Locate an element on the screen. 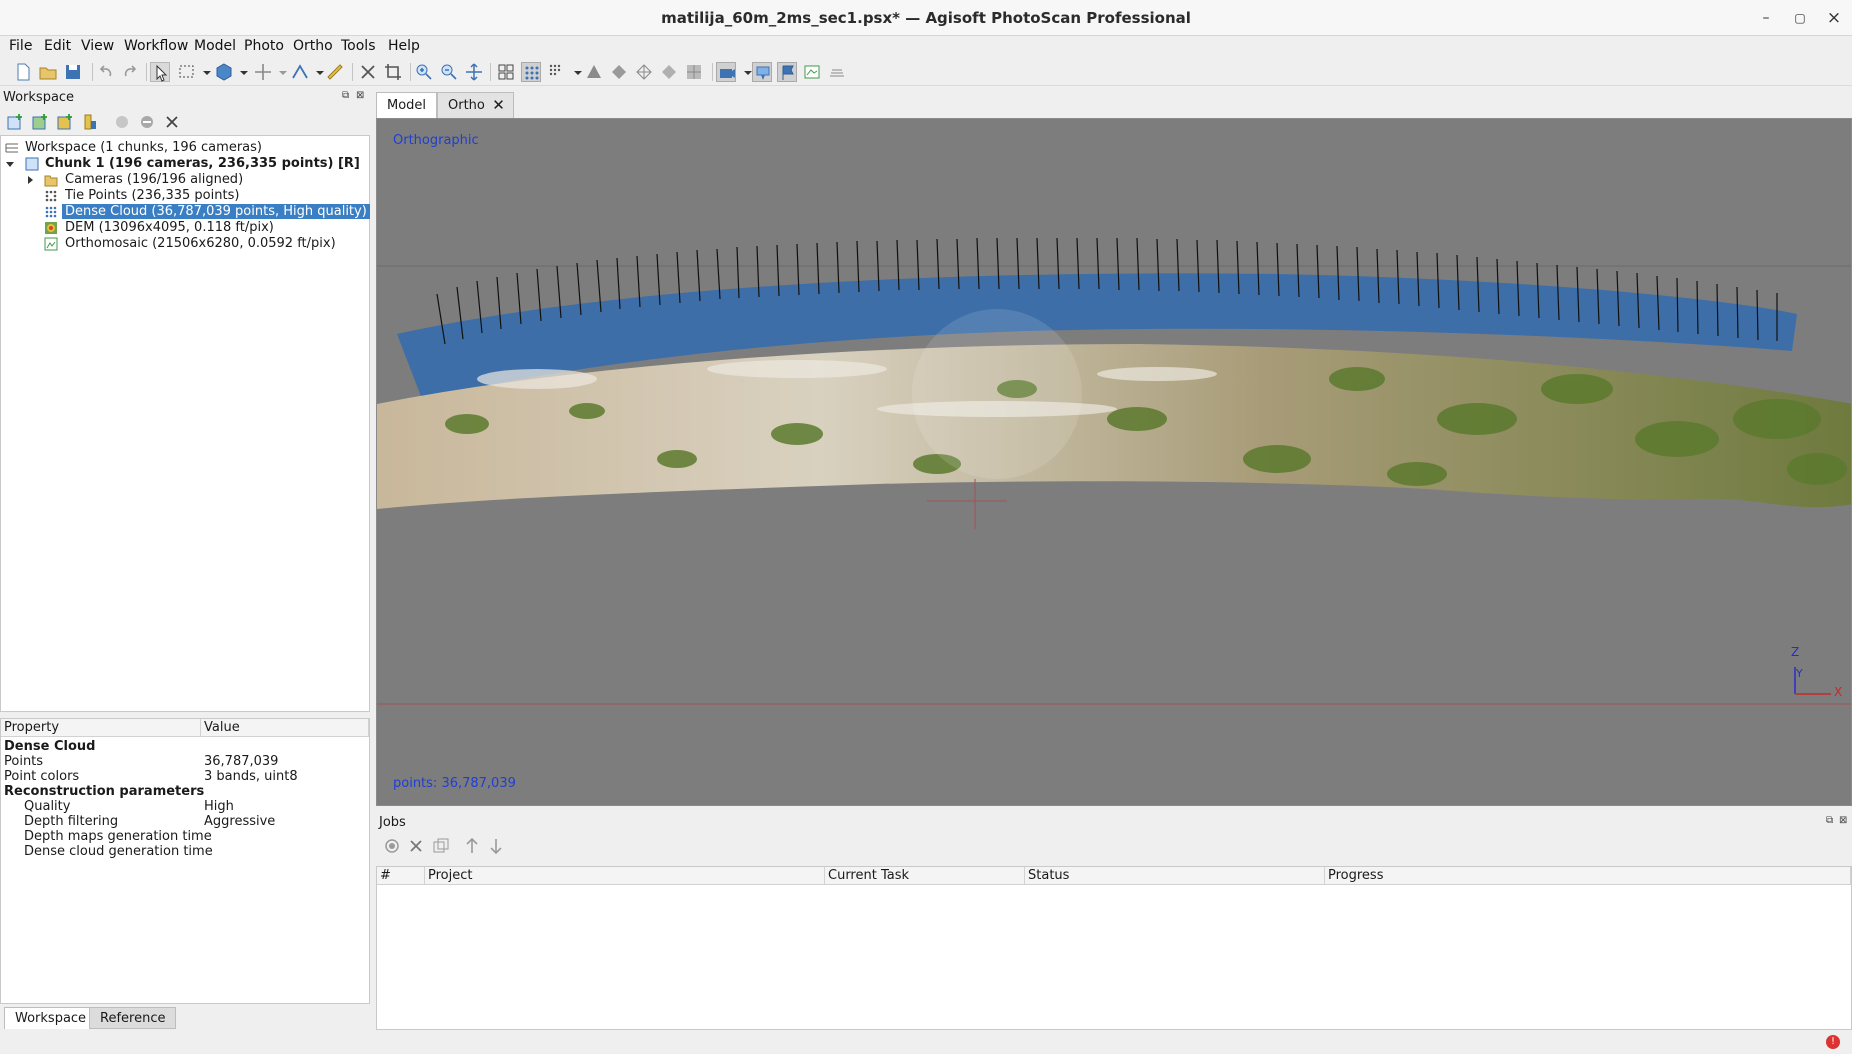  property-row: Depth maps generation time is located at coordinates (118, 836).